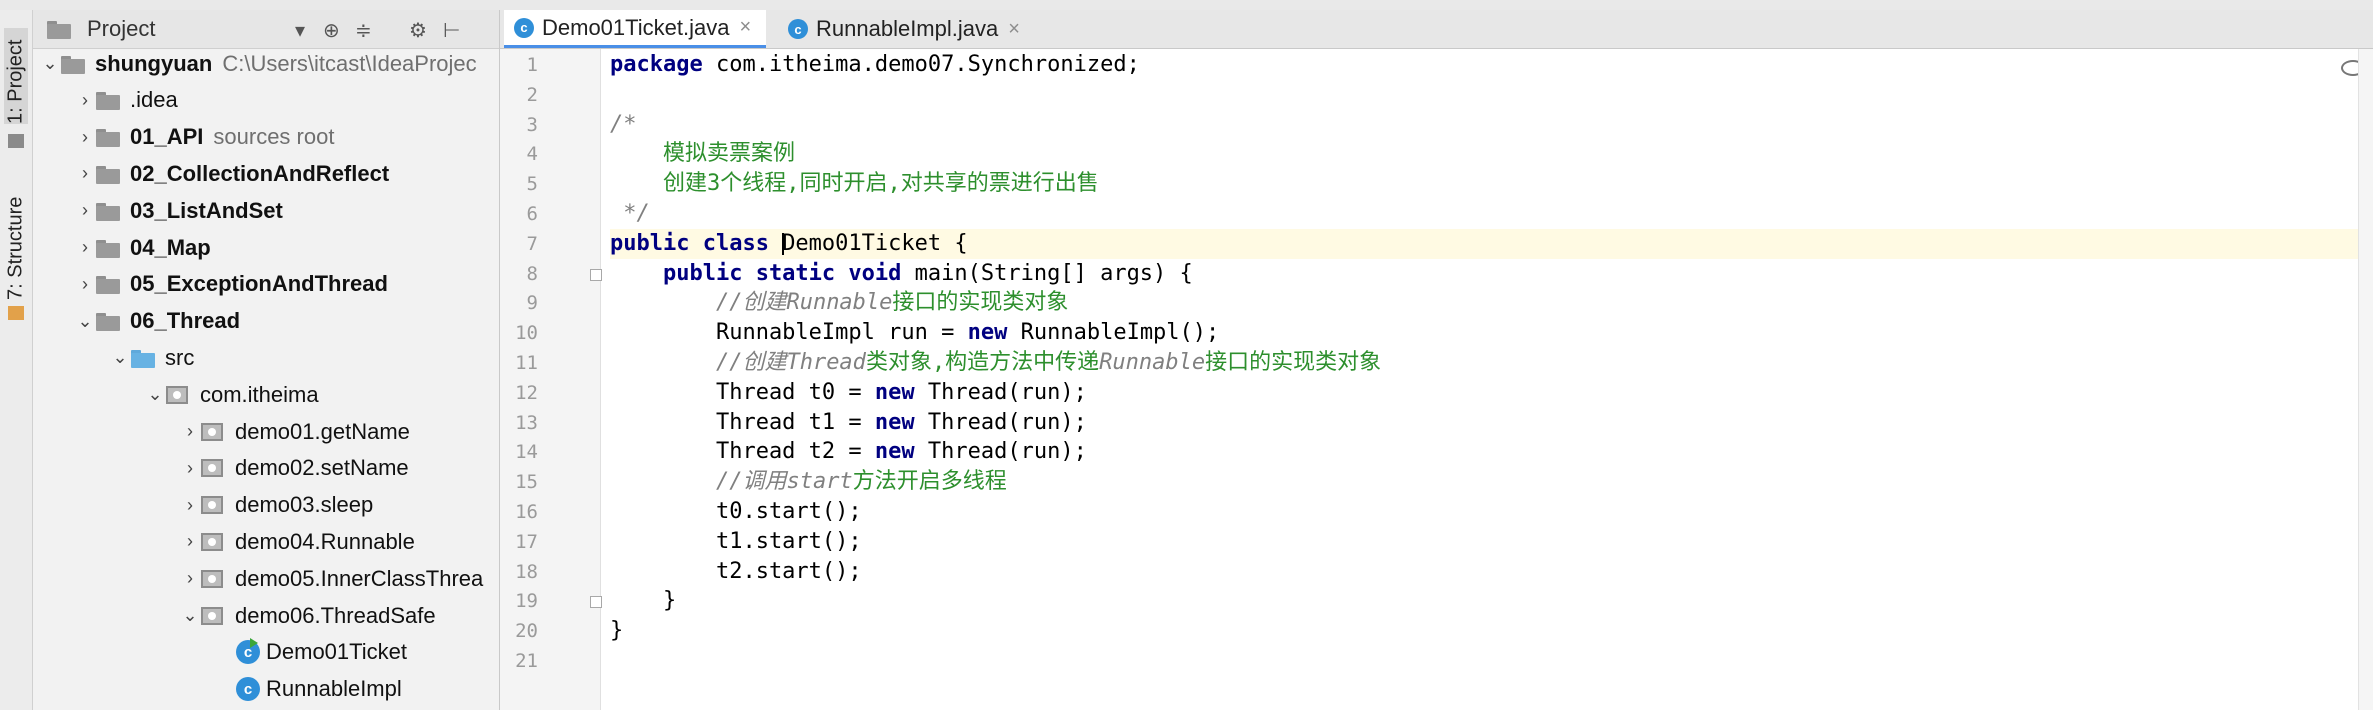  What do you see at coordinates (1491, 393) in the screenshot?
I see `code-line: Thread t0 = new Thread(run);` at bounding box center [1491, 393].